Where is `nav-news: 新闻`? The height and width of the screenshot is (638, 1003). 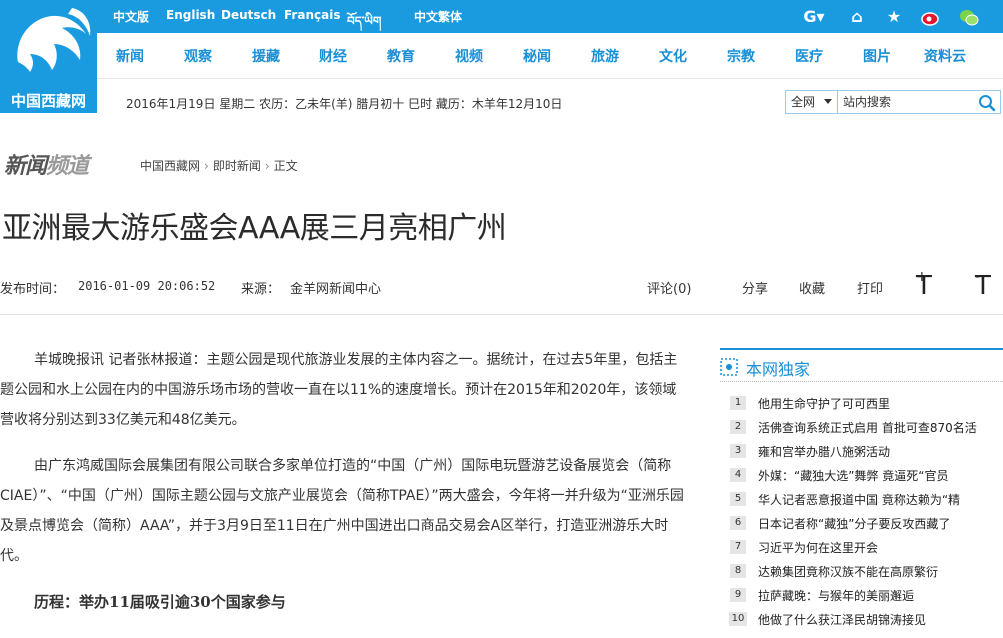 nav-news: 新闻 is located at coordinates (130, 56).